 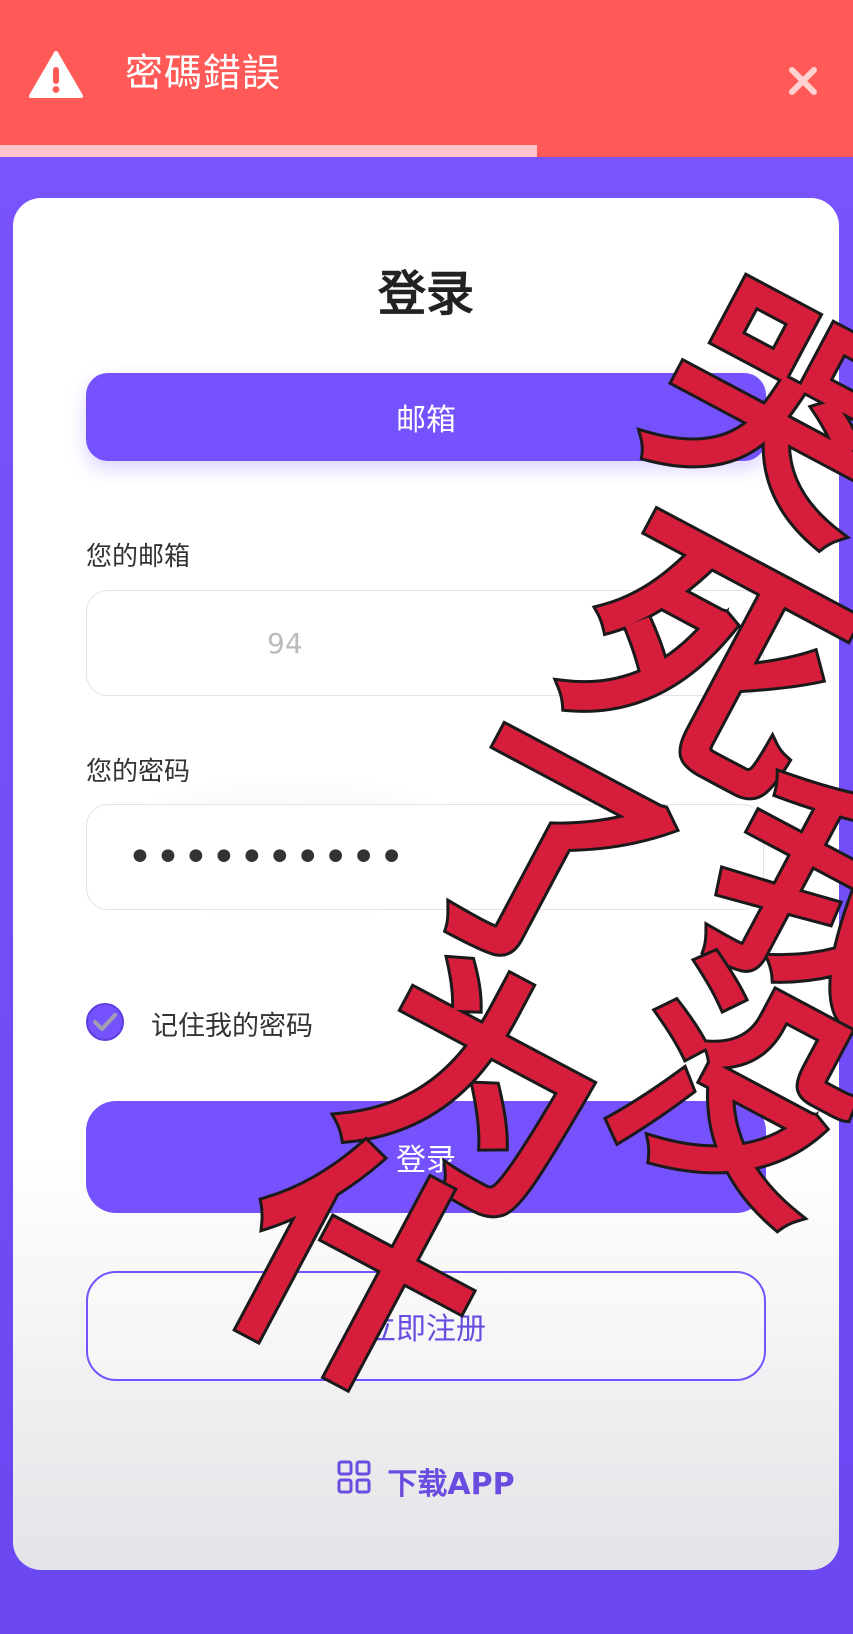 What do you see at coordinates (426, 417) in the screenshot?
I see `tab-email: 邮箱` at bounding box center [426, 417].